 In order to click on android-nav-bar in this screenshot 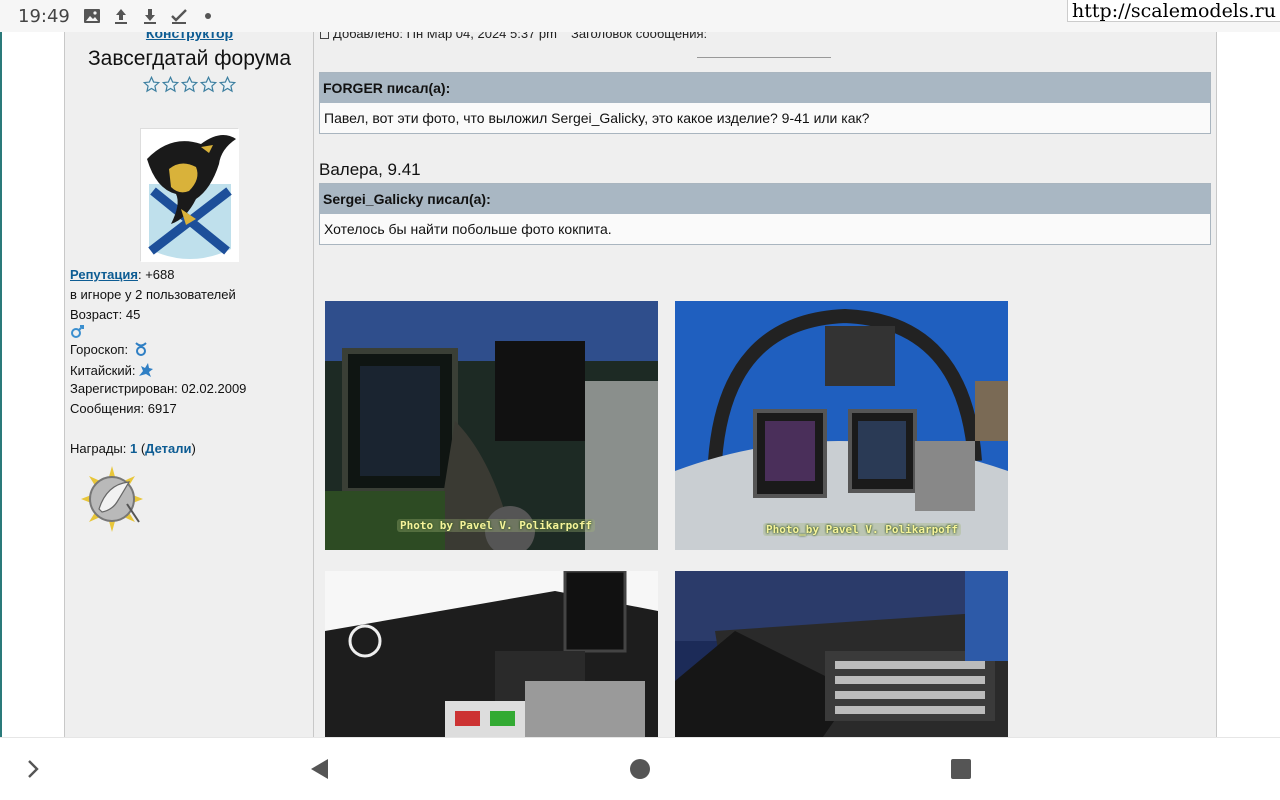, I will do `click(640, 768)`.